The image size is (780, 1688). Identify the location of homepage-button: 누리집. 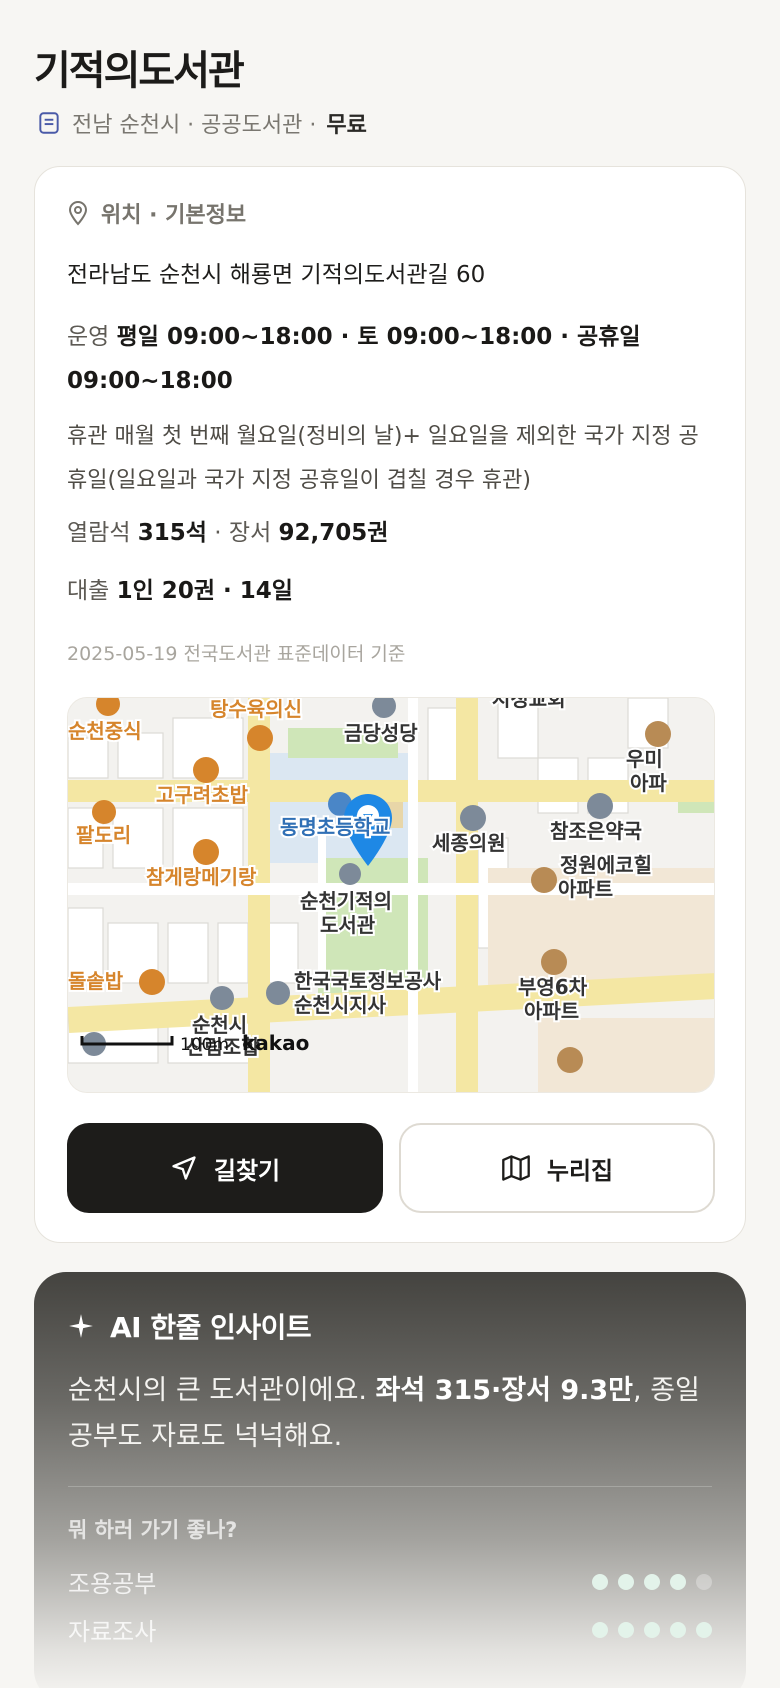
(557, 1168).